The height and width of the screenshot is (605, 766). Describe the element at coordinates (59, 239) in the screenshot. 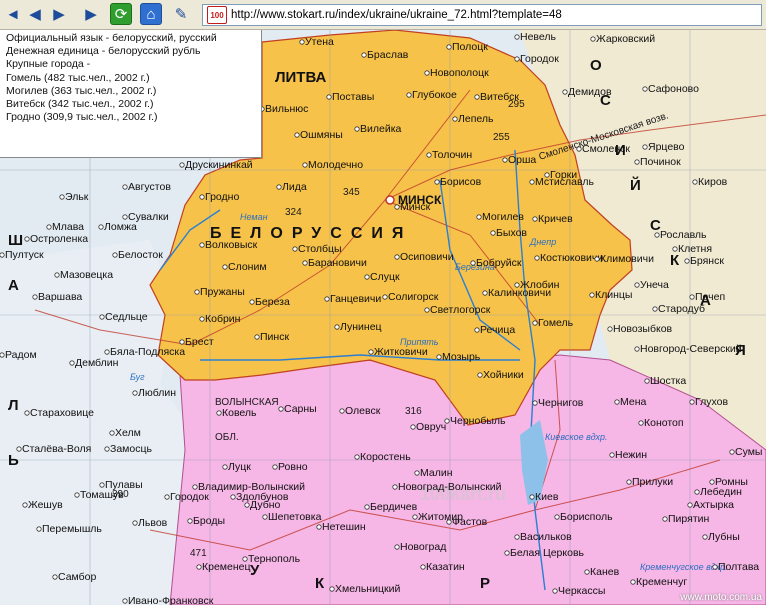

I see `city-label: Остроленка` at that location.